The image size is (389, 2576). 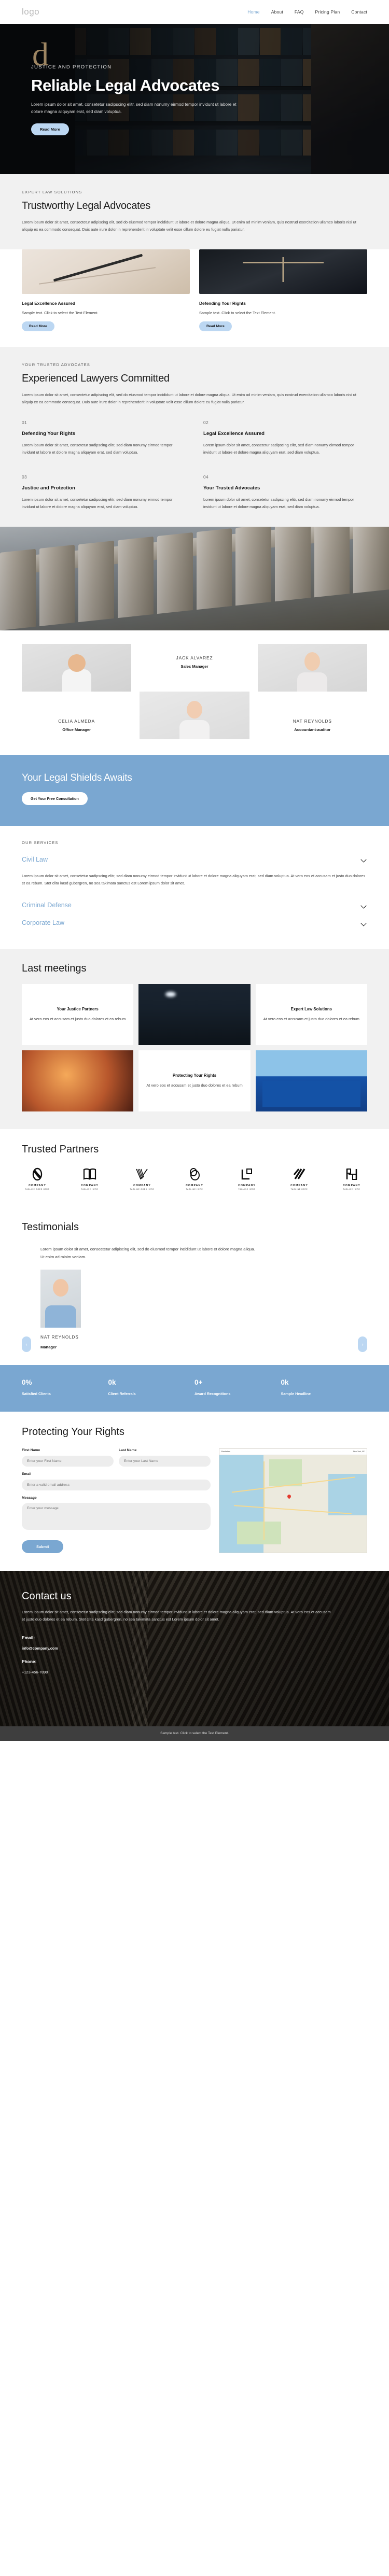 I want to click on advocate-number: 02, so click(x=206, y=422).